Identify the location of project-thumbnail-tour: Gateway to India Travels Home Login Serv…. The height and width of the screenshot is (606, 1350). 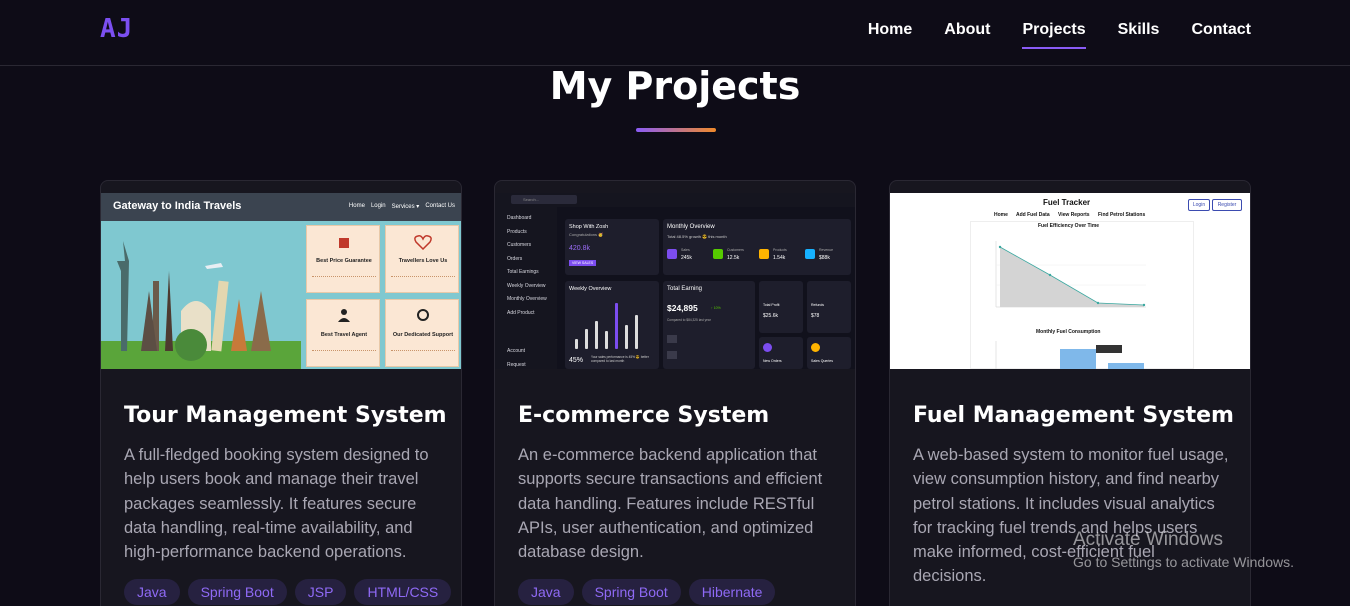
(281, 281).